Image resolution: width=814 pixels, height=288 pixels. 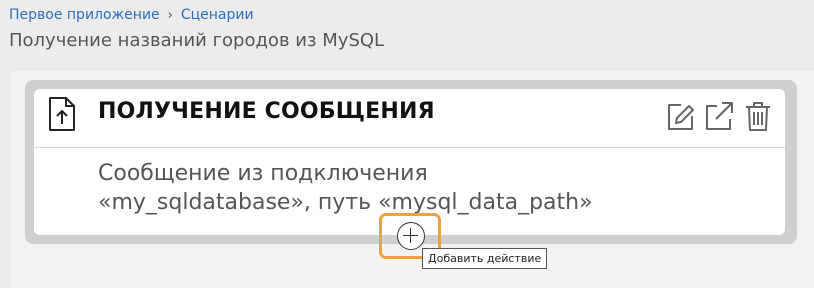 What do you see at coordinates (84, 15) in the screenshot?
I see `breadcrumb-item-app: Первое приложение` at bounding box center [84, 15].